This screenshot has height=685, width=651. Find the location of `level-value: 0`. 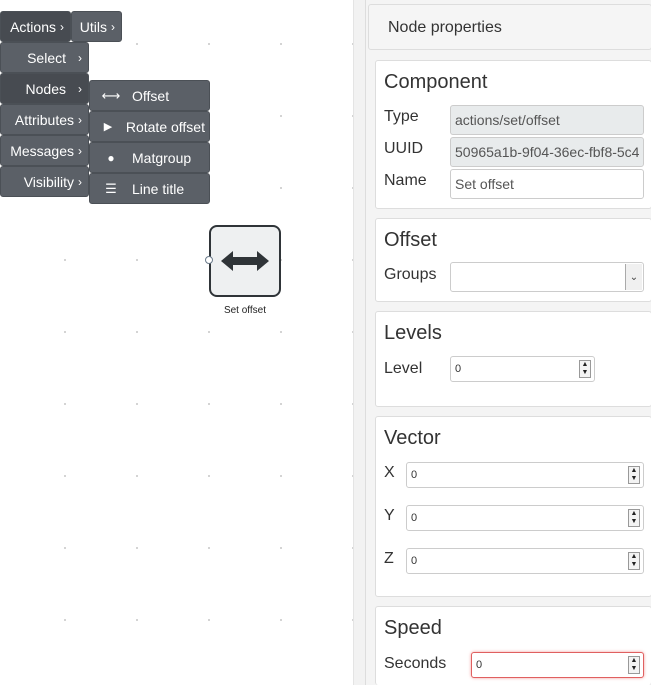

level-value: 0 is located at coordinates (458, 369).